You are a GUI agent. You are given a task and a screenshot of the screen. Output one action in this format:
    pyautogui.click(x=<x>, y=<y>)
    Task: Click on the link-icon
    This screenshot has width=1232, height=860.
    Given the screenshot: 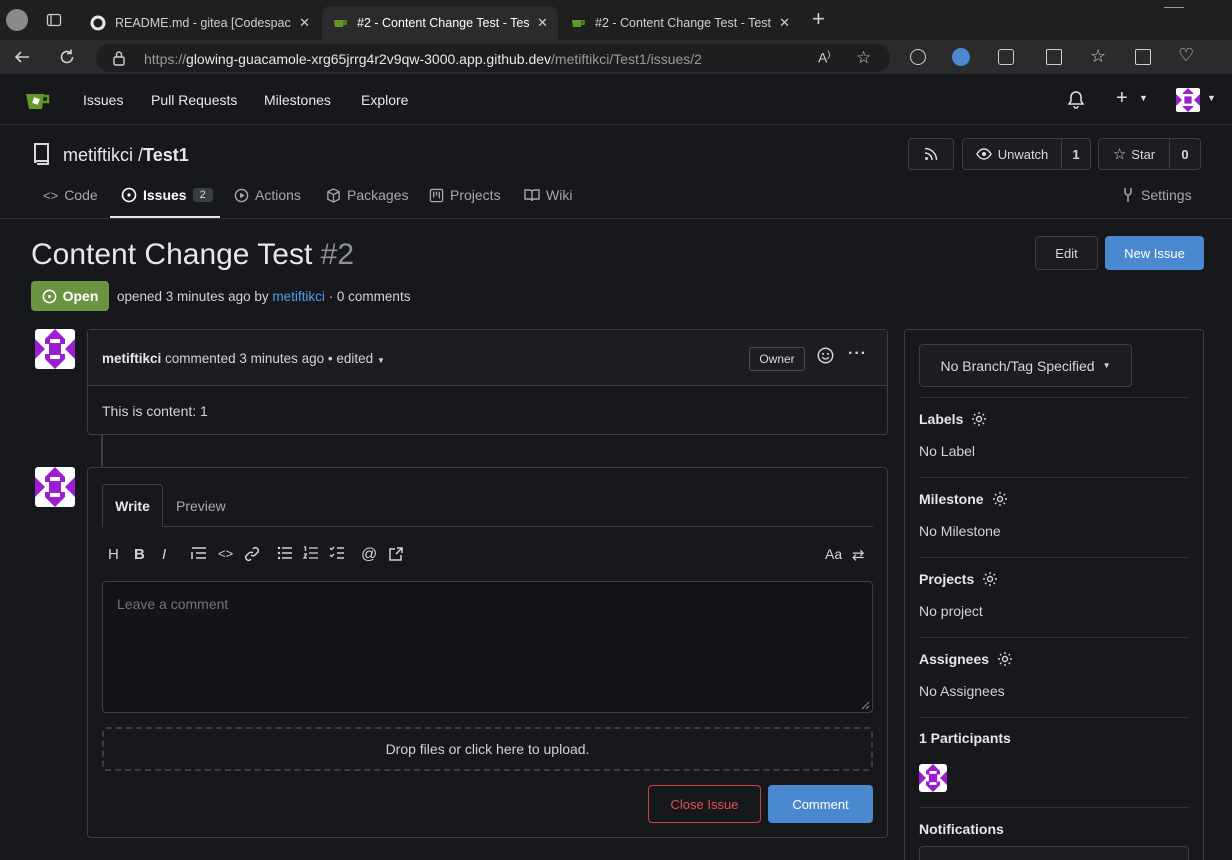 What is the action you would take?
    pyautogui.click(x=252, y=554)
    